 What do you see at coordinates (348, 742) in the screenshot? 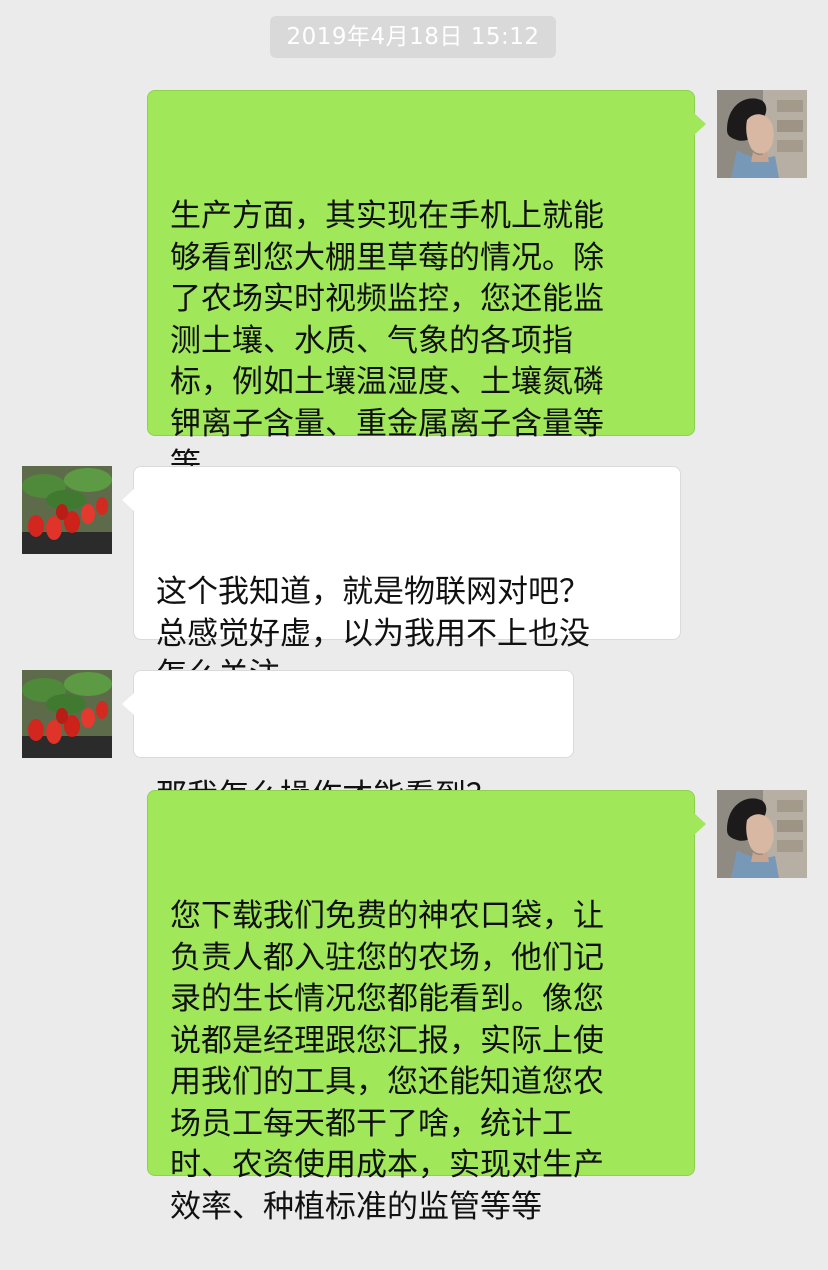
I see `message-bubble-incoming: 那我怎么操作才能看到？` at bounding box center [348, 742].